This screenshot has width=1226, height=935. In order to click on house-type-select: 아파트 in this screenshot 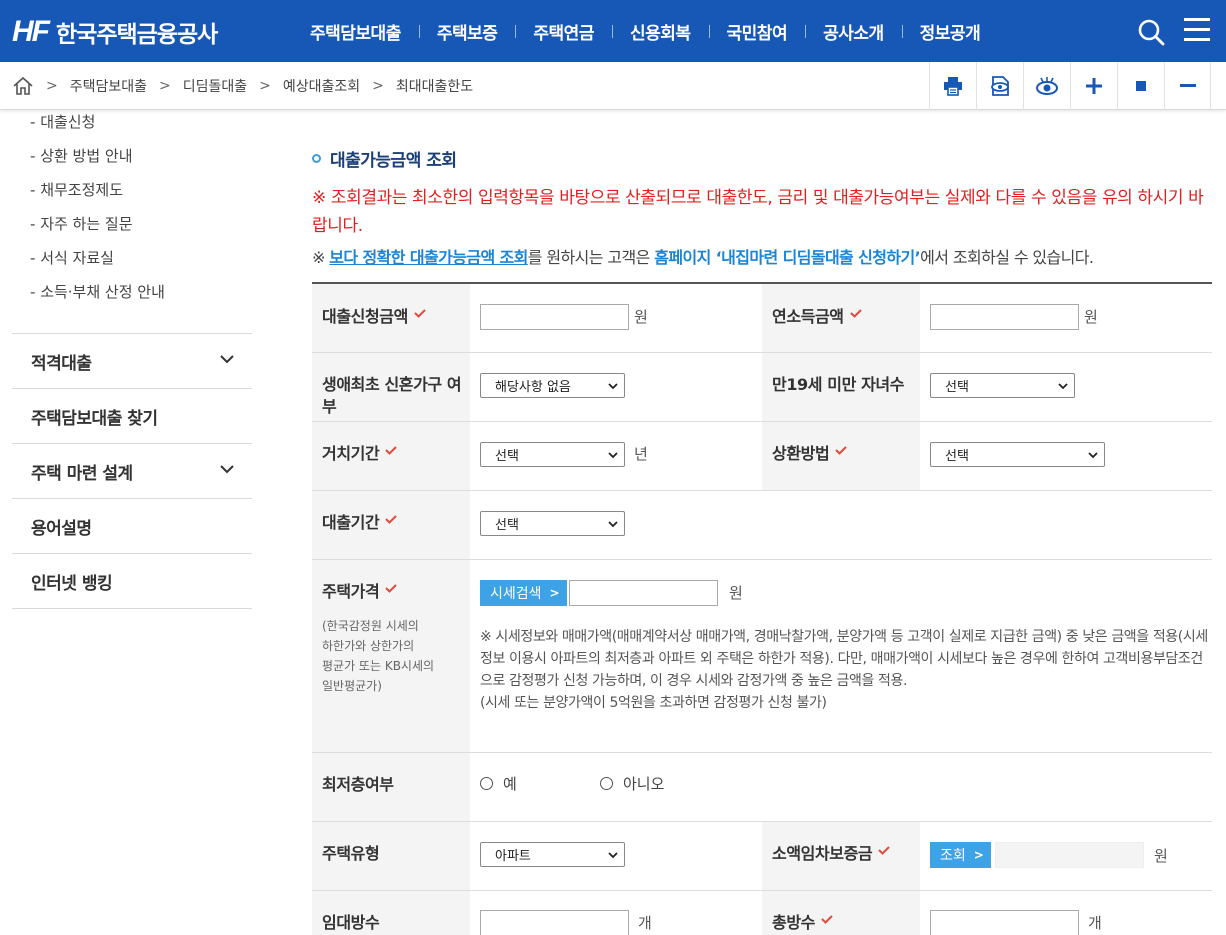, I will do `click(552, 854)`.